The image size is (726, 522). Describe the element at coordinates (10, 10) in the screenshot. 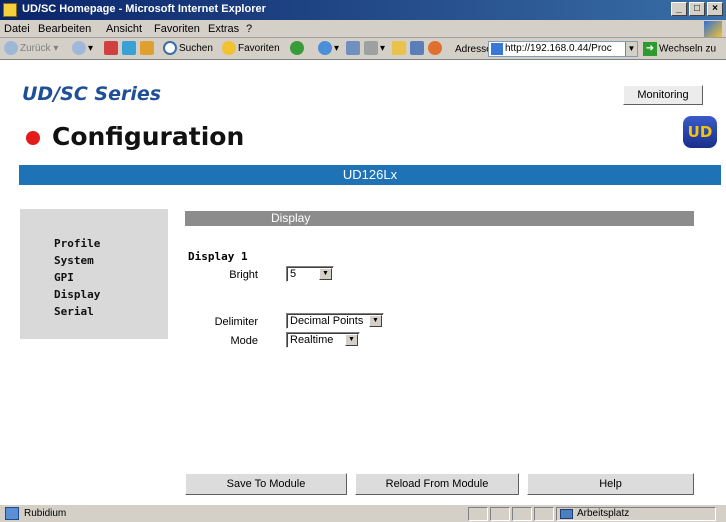

I see `ie-page-icon` at that location.